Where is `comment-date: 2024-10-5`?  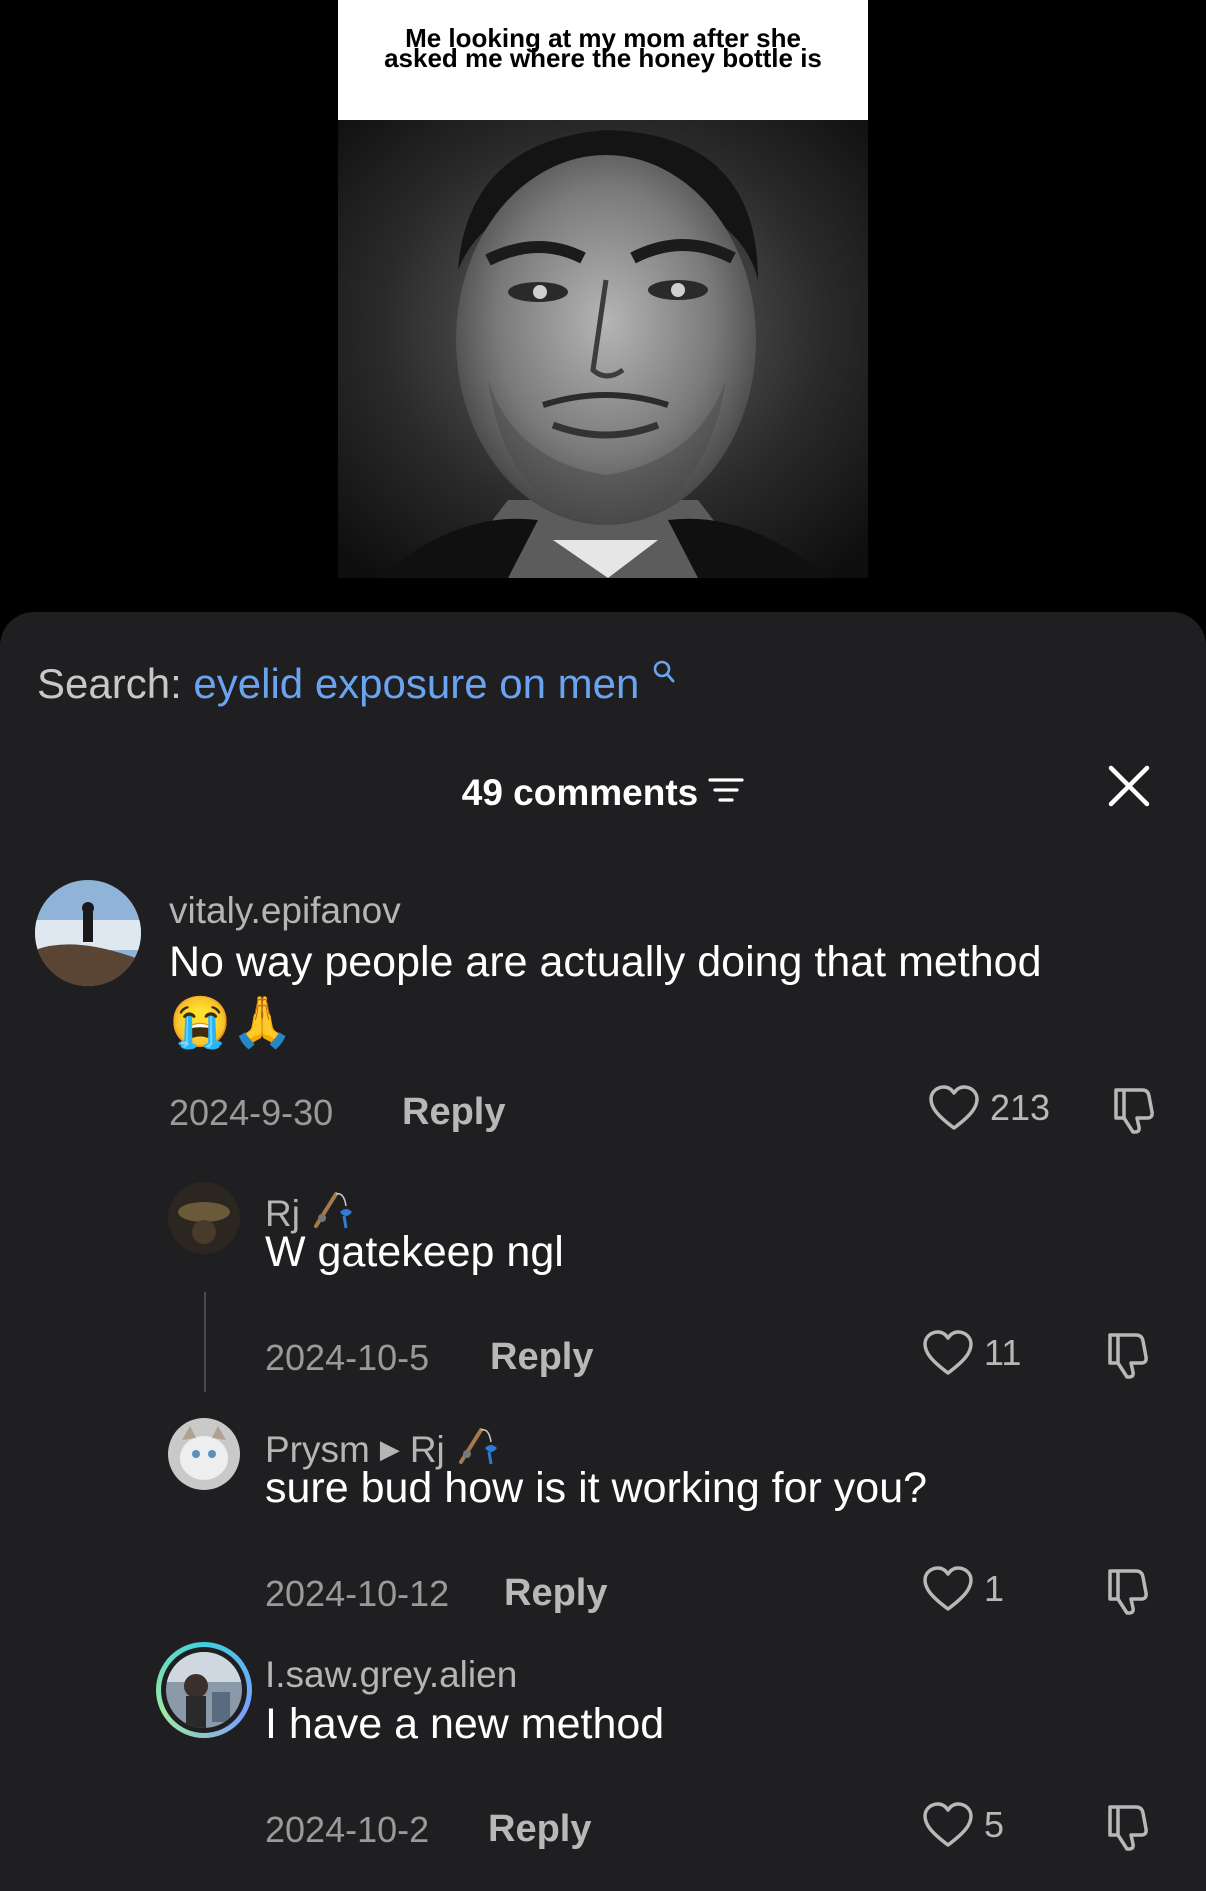
comment-date: 2024-10-5 is located at coordinates (347, 1357).